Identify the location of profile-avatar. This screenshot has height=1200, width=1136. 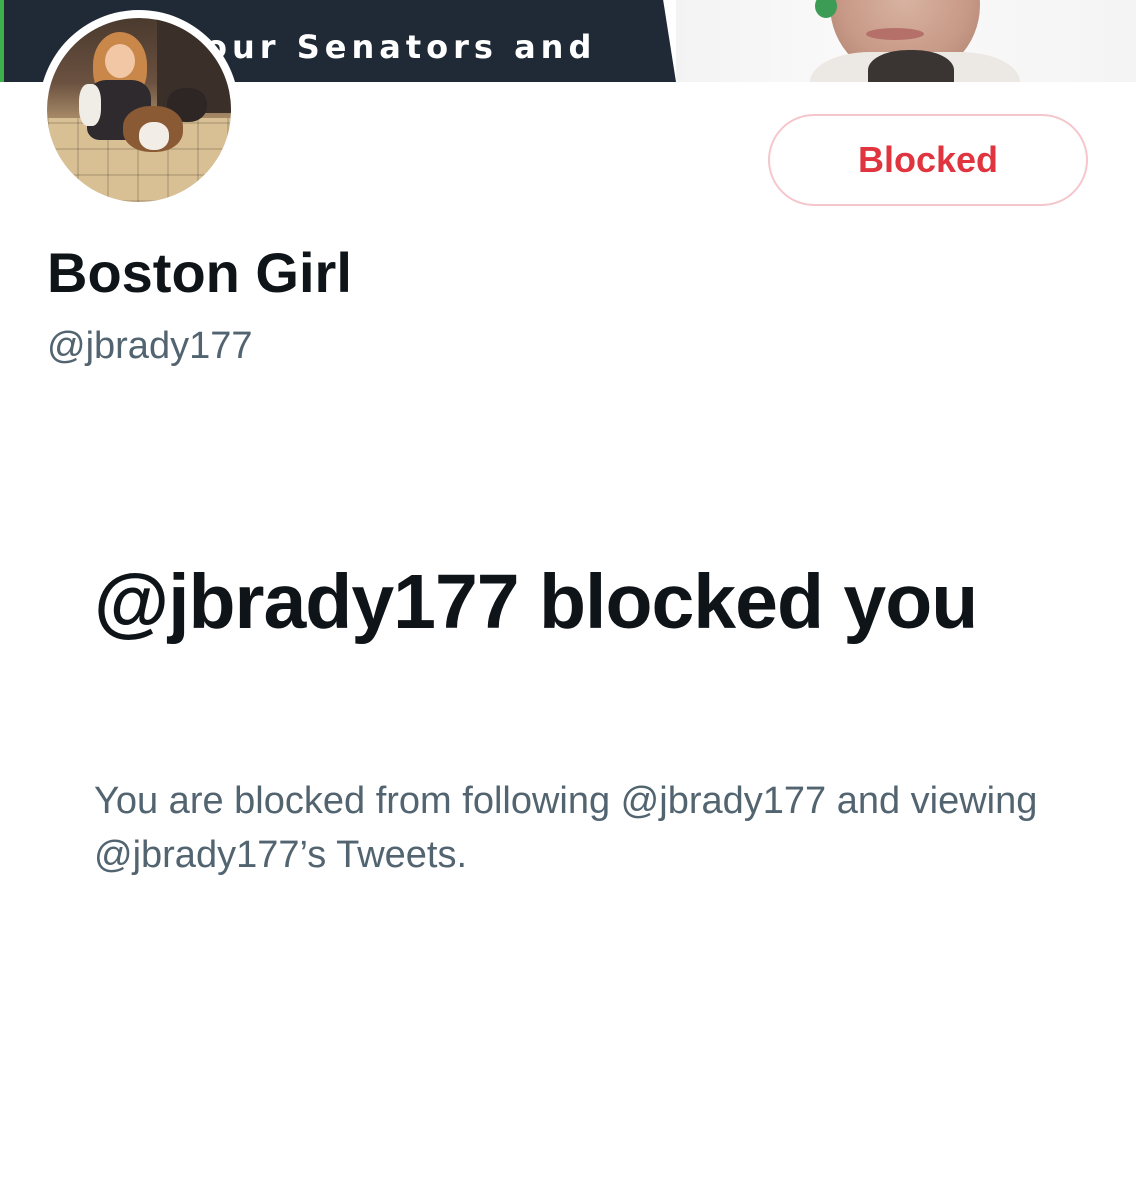
(139, 110).